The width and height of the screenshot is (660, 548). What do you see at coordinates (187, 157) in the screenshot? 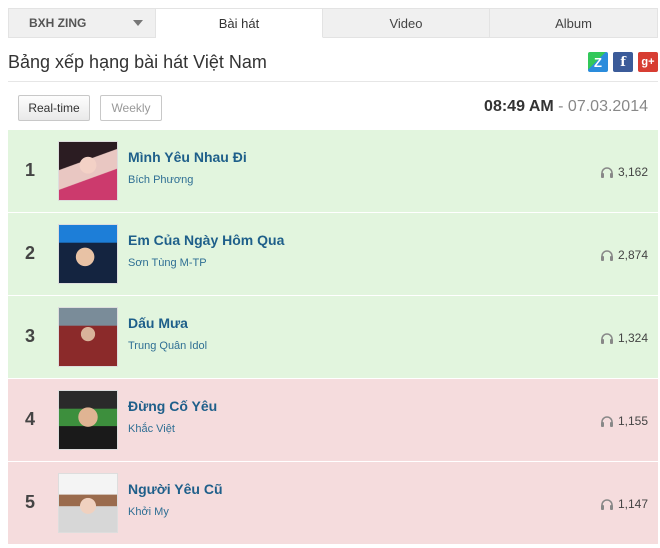
I see `song-title-link: Mình Yêu Nhau Đi` at bounding box center [187, 157].